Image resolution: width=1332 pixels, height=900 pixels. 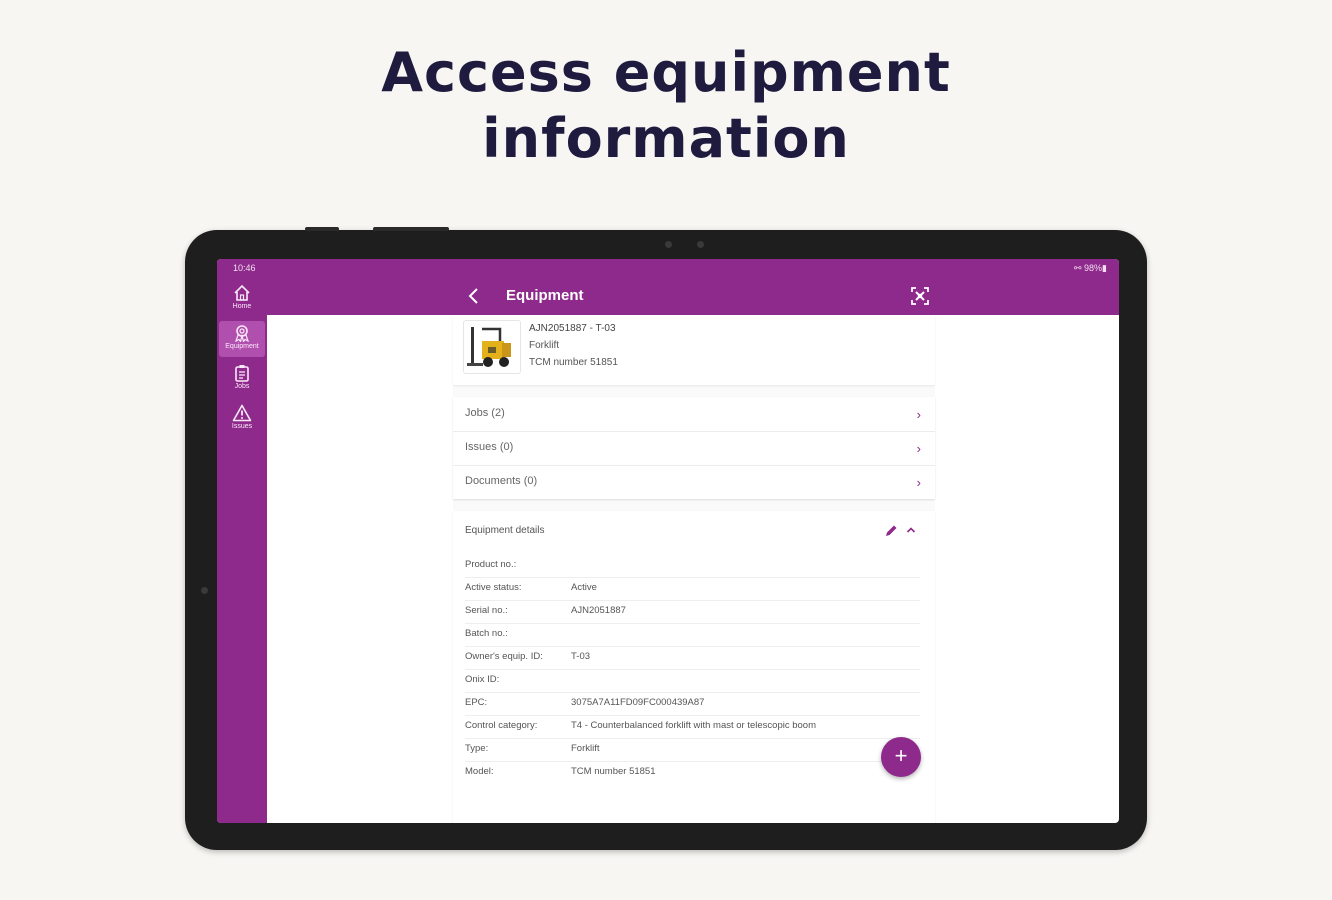 I want to click on home-icon, so click(x=242, y=292).